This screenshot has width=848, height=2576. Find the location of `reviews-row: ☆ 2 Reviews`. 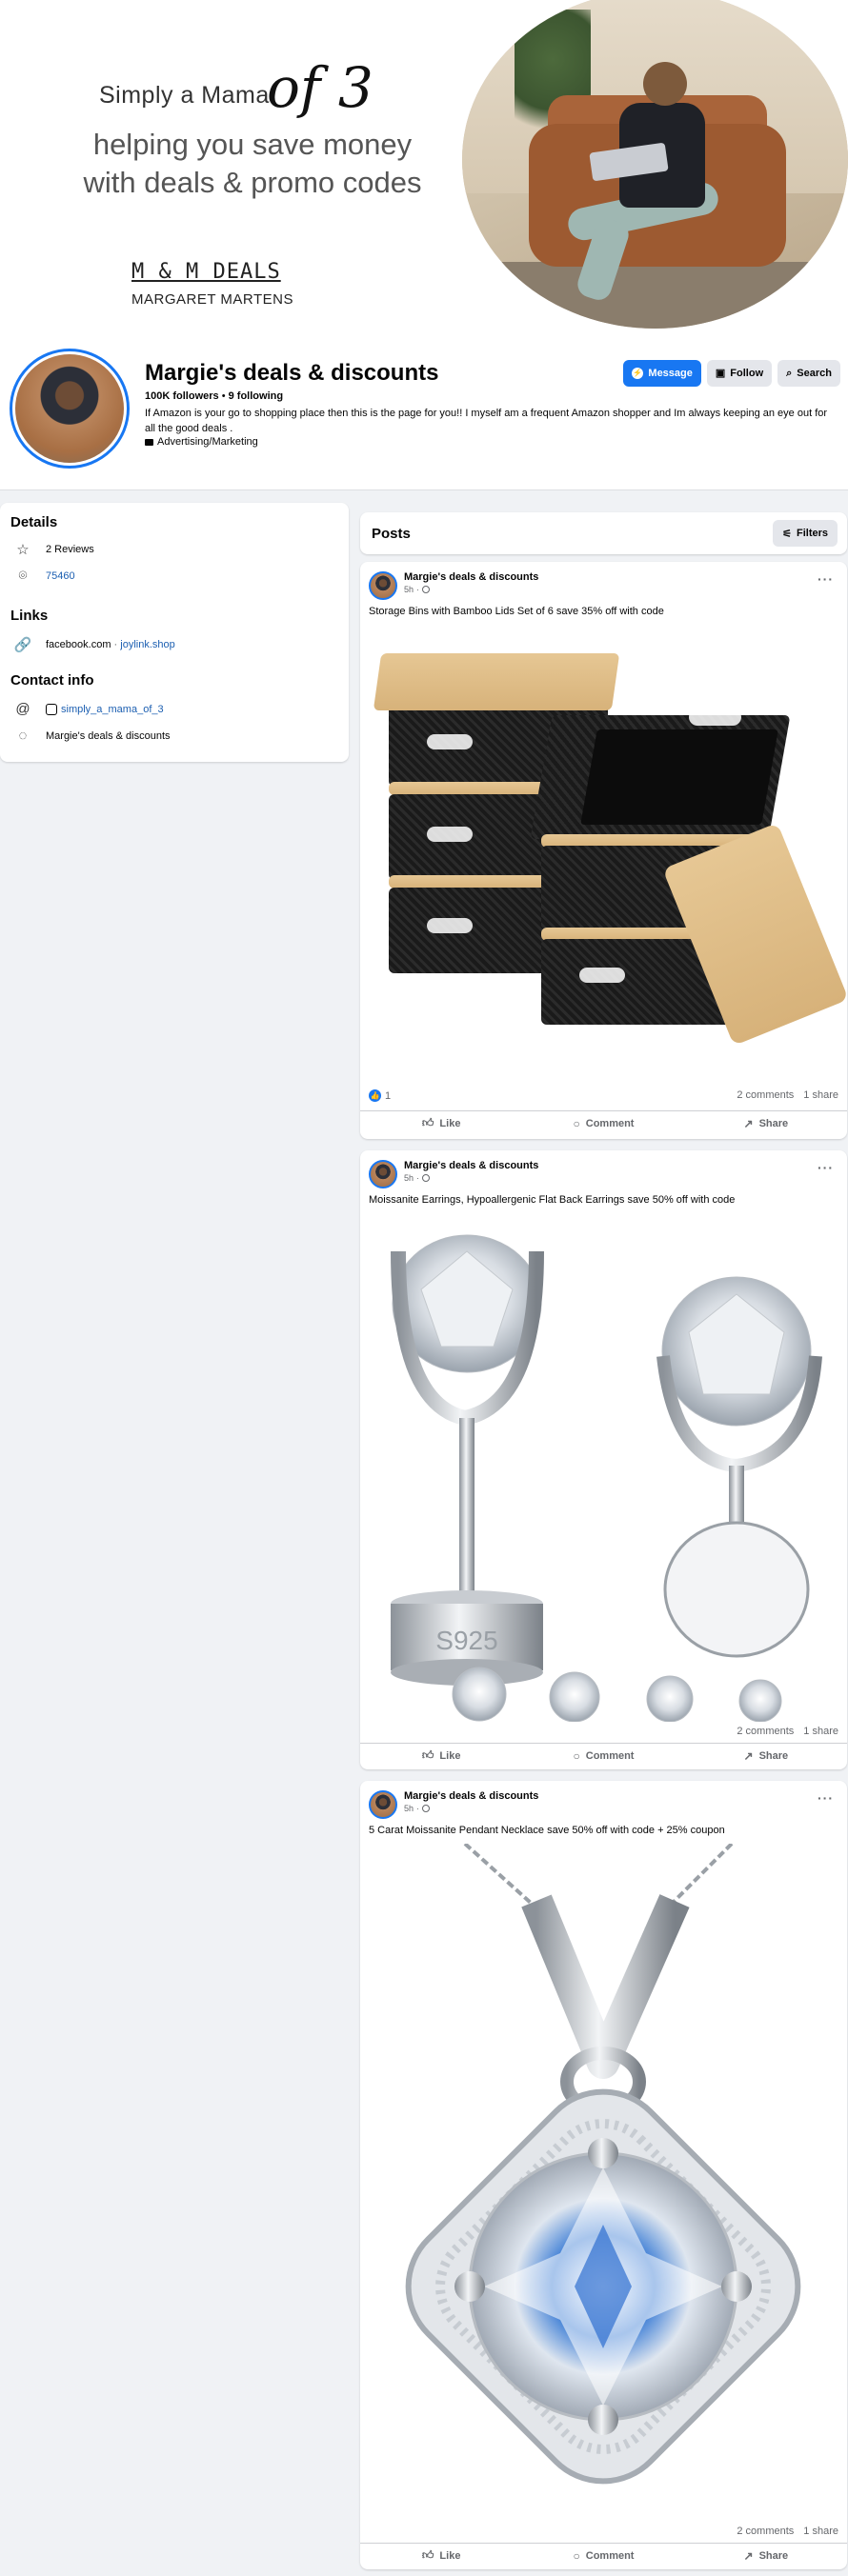

reviews-row: ☆ 2 Reviews is located at coordinates (53, 549).